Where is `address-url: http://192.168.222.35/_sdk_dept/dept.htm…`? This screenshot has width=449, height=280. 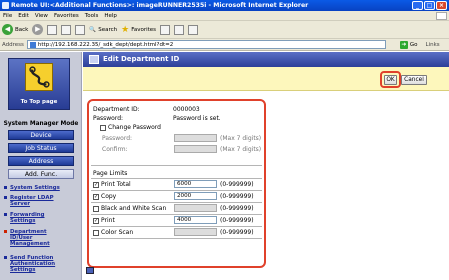
address-url: http://192.168.222.35/_sdk_dept/dept.htm… is located at coordinates (105, 45).